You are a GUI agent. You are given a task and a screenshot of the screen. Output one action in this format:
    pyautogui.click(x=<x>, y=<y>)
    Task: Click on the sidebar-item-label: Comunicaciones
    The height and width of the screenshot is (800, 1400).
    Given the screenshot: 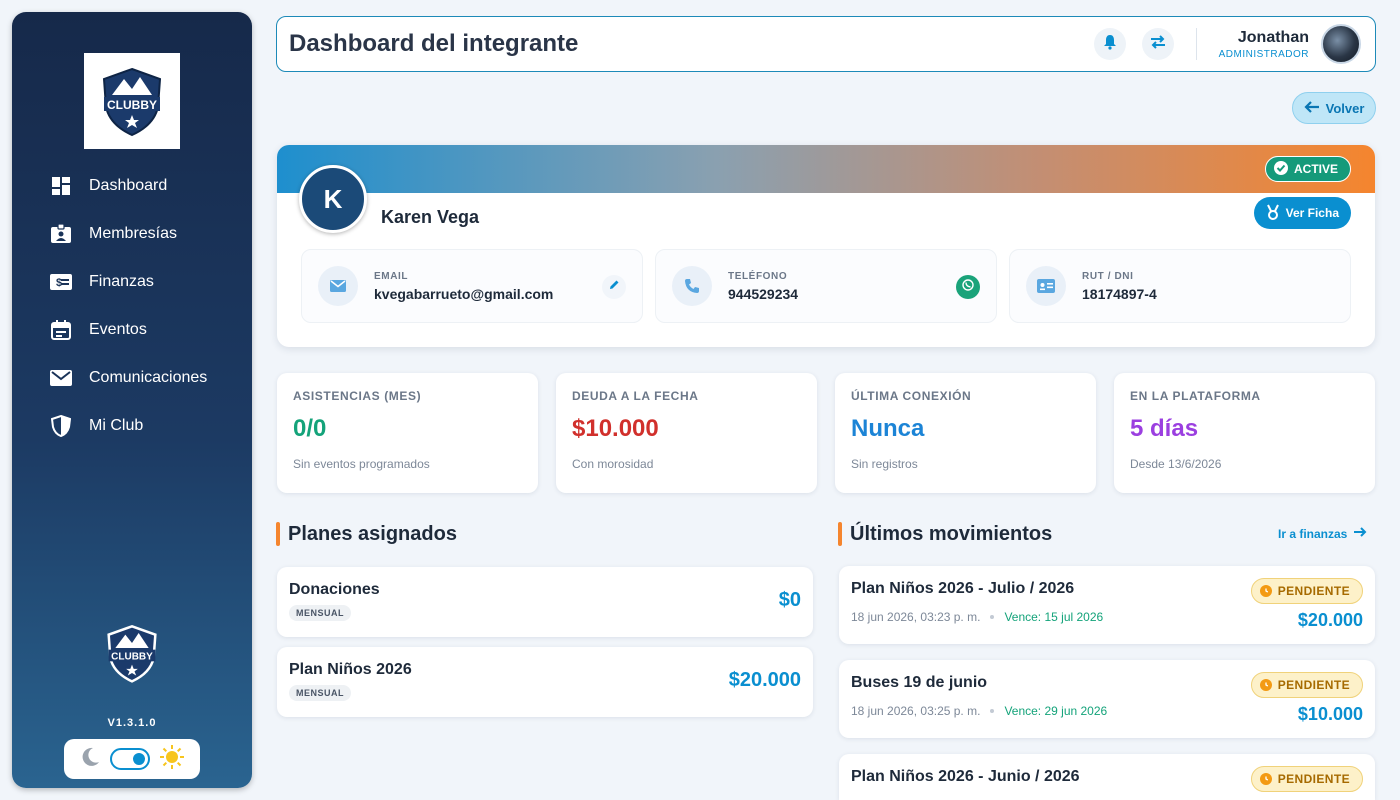 What is the action you would take?
    pyautogui.click(x=148, y=377)
    